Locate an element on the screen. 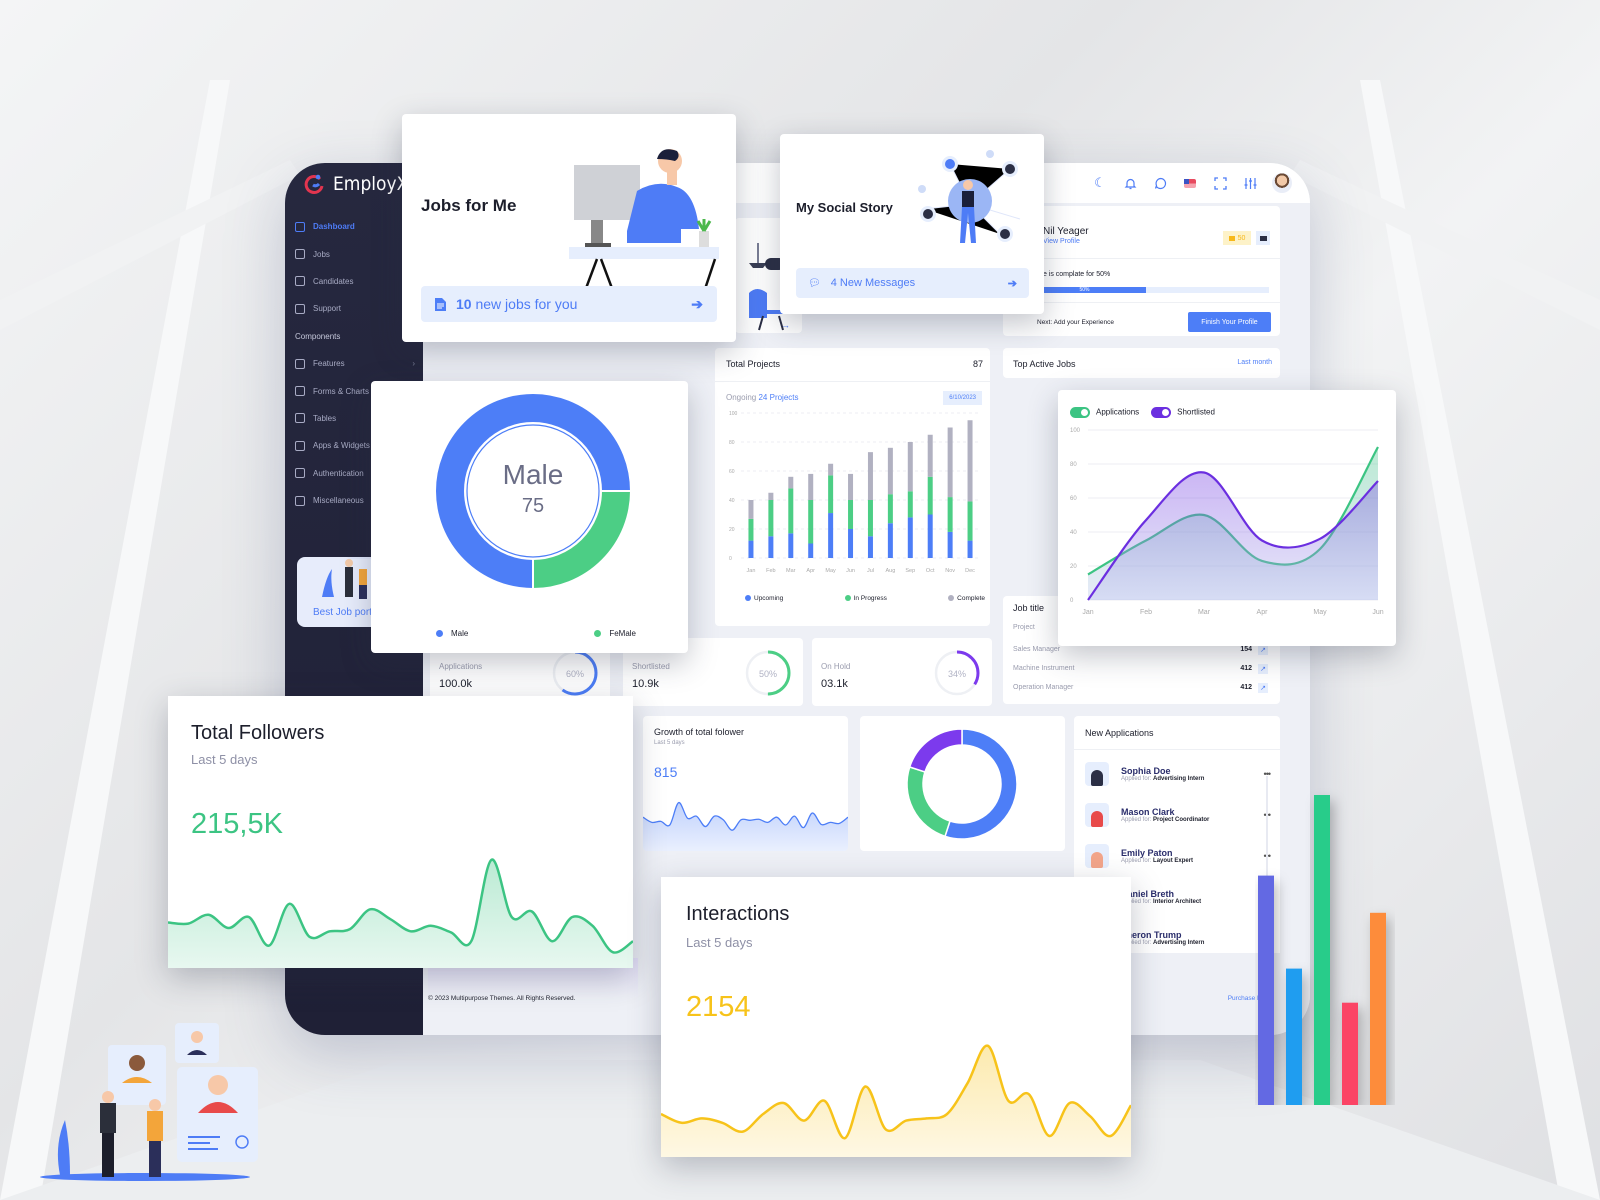 The width and height of the screenshot is (1600, 1200). job-row: Machine Instrument 412 ↗ is located at coordinates (1140, 668).